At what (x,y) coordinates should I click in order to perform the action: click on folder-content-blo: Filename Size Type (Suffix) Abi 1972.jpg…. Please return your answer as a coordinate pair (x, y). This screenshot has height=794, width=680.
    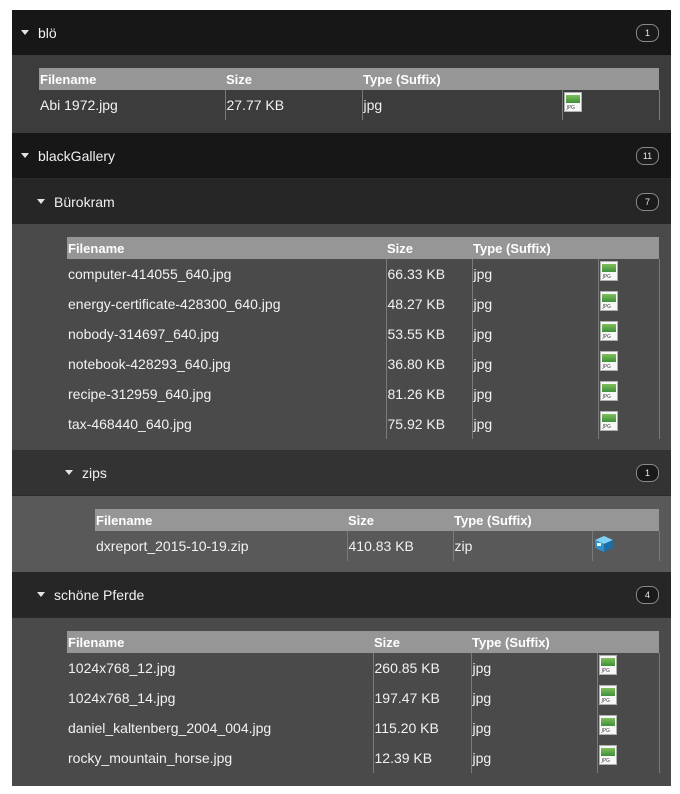
    Looking at the image, I should click on (341, 94).